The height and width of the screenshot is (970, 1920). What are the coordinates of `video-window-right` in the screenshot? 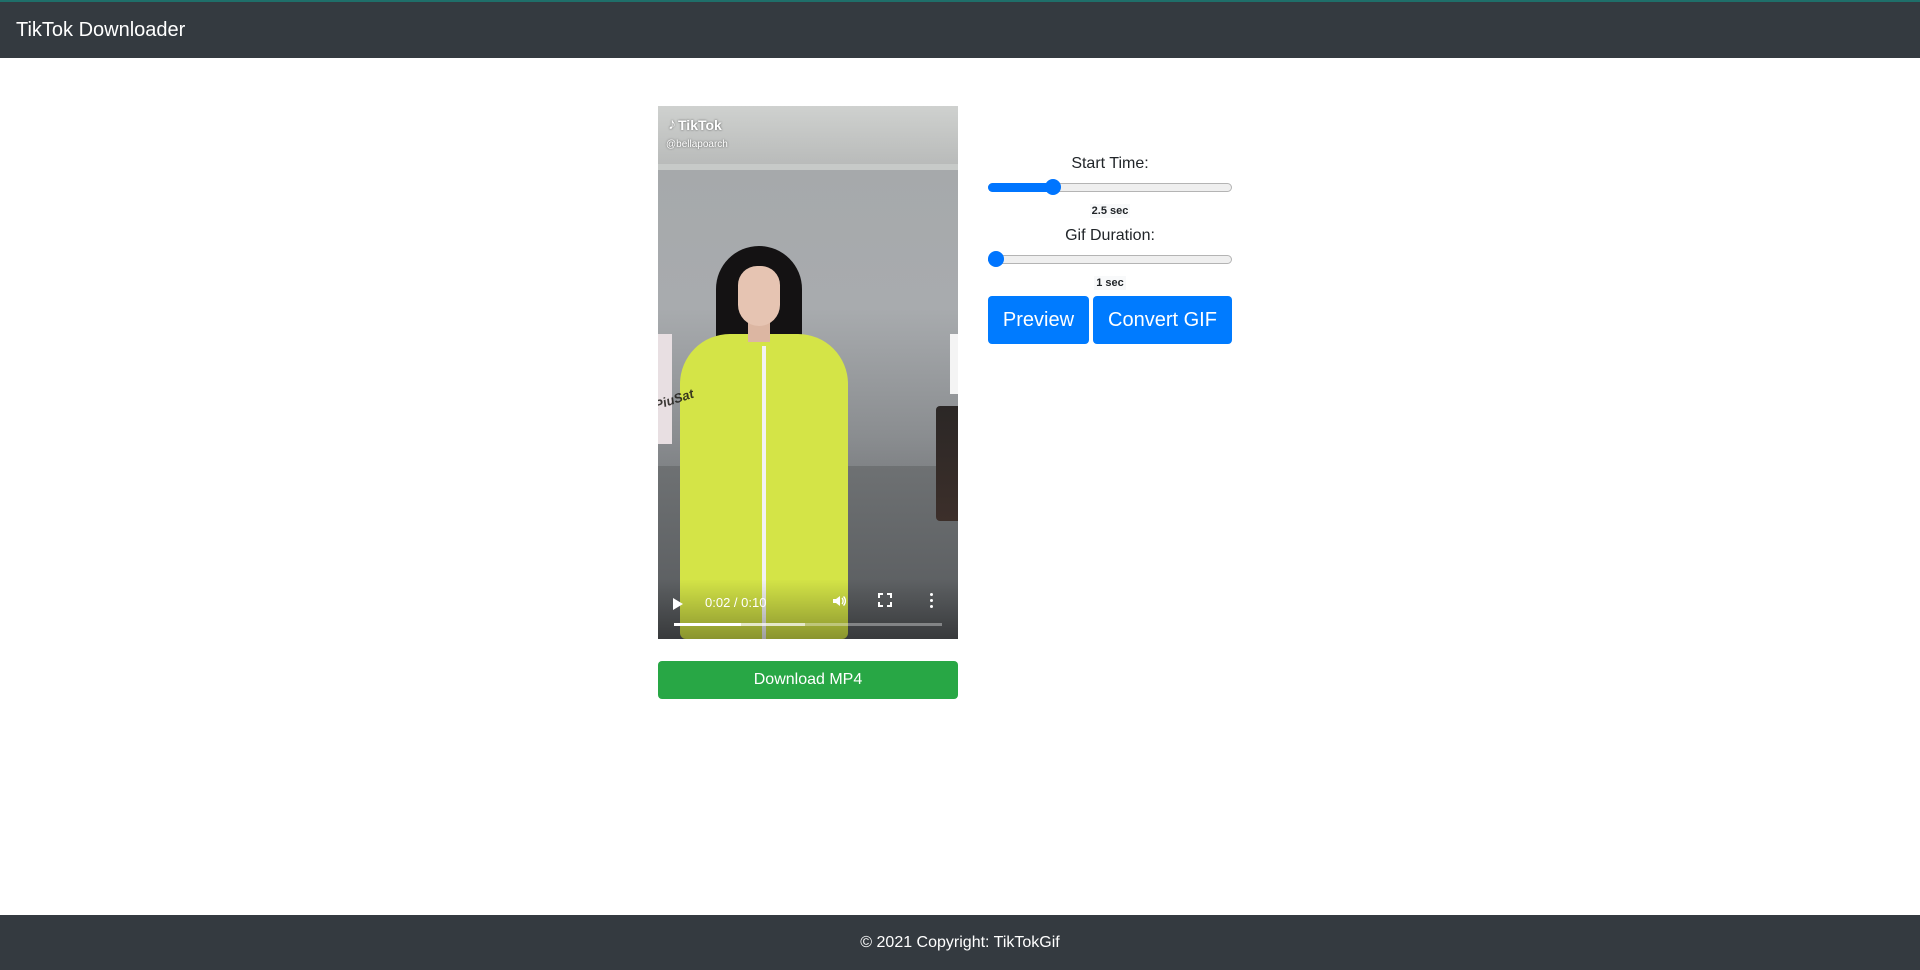 It's located at (954, 364).